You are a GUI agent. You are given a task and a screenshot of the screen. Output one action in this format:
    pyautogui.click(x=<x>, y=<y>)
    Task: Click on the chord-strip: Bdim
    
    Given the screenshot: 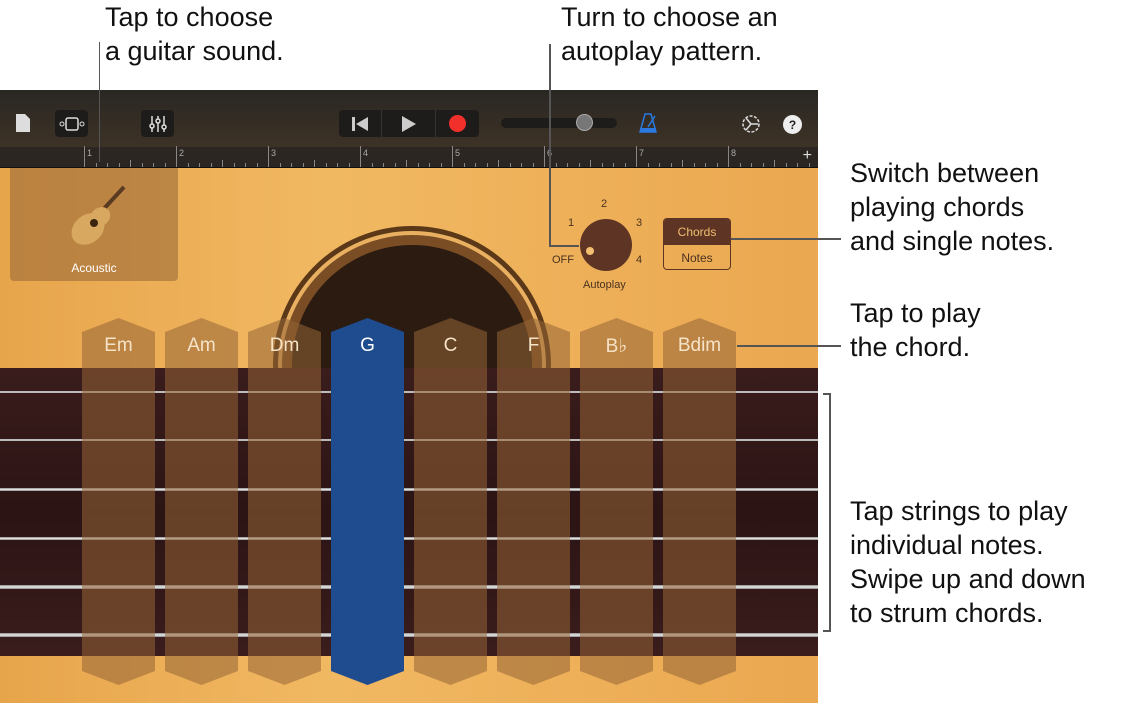 What is the action you would take?
    pyautogui.click(x=699, y=501)
    